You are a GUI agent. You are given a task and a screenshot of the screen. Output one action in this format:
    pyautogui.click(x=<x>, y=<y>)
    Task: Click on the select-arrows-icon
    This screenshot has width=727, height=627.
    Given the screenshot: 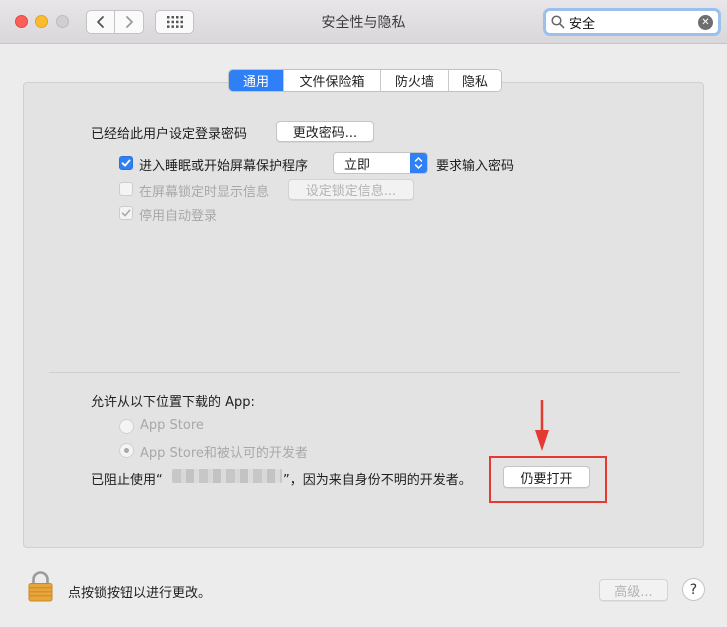 What is the action you would take?
    pyautogui.click(x=418, y=163)
    